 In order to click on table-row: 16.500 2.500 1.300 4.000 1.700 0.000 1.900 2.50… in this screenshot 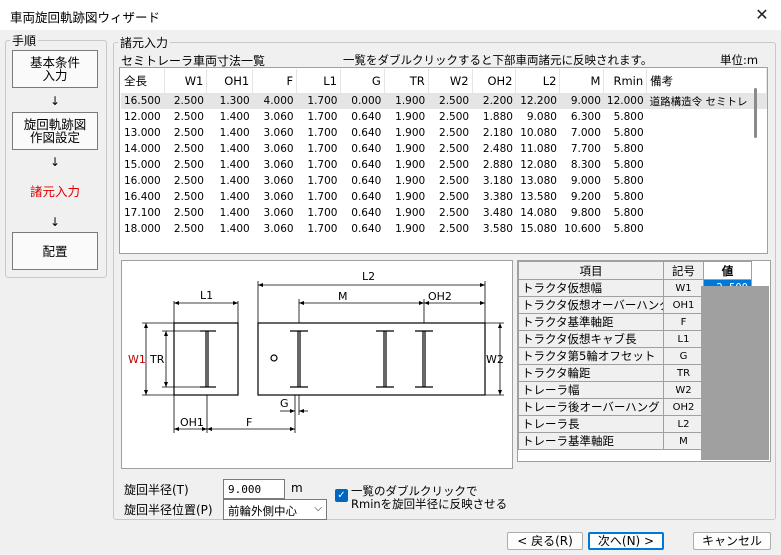, I will do `click(444, 101)`.